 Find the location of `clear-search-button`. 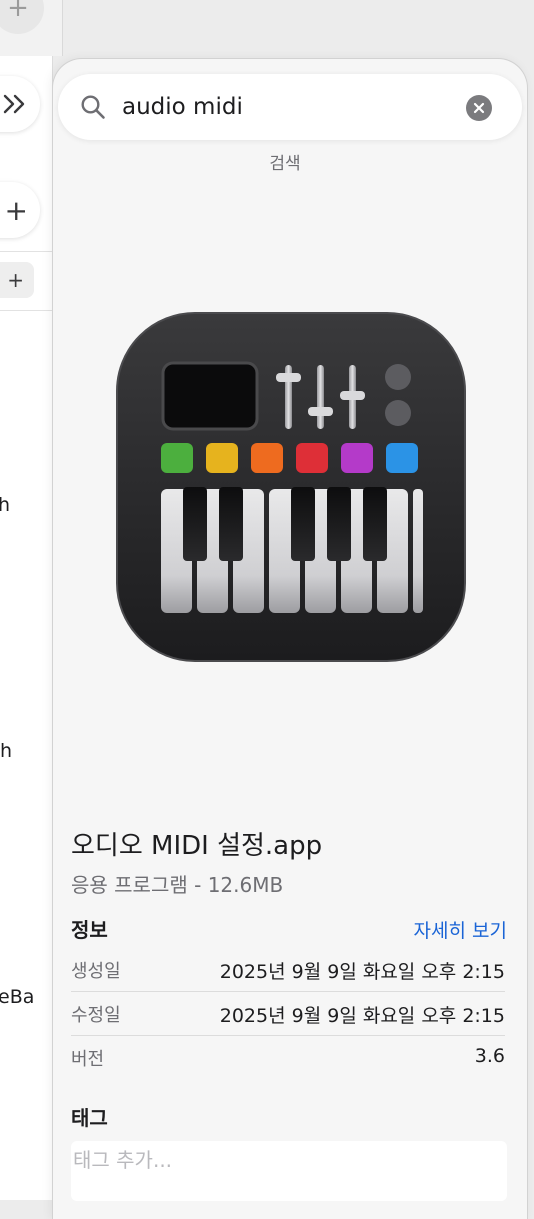

clear-search-button is located at coordinates (479, 108).